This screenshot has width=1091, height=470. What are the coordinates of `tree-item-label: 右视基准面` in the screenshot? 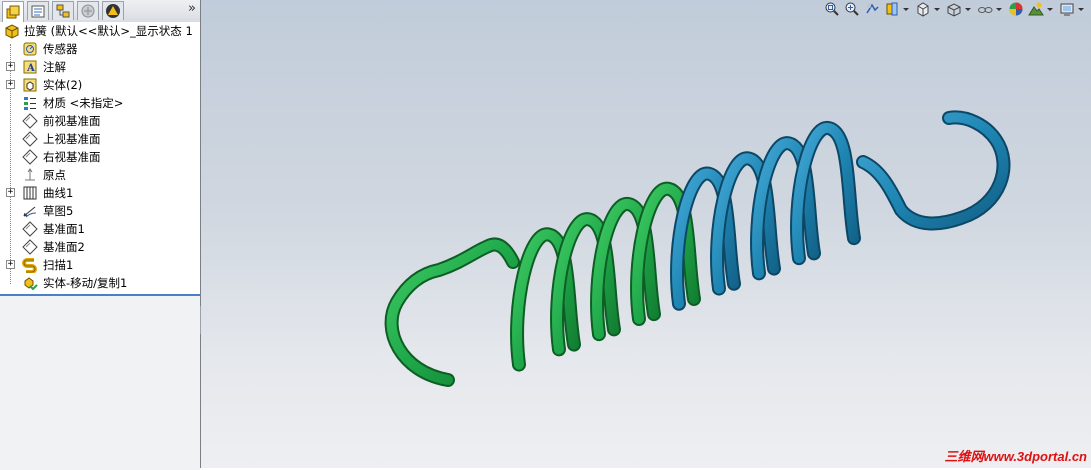 It's located at (72, 157).